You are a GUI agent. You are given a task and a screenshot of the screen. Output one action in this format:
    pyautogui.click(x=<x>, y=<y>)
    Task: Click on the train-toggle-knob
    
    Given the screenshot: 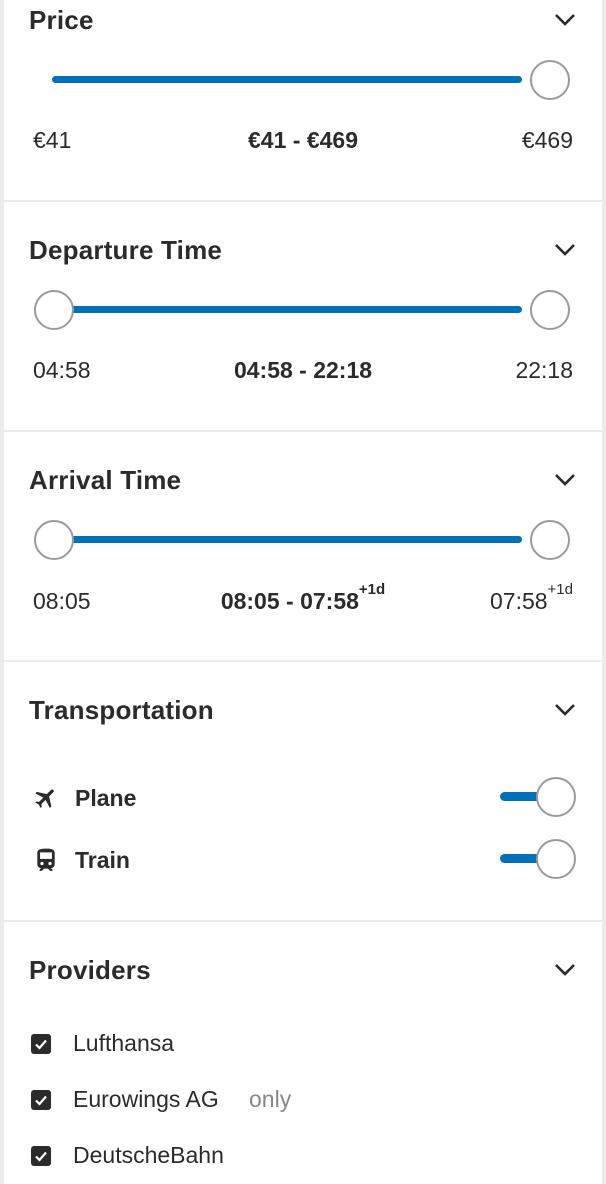 What is the action you would take?
    pyautogui.click(x=556, y=859)
    